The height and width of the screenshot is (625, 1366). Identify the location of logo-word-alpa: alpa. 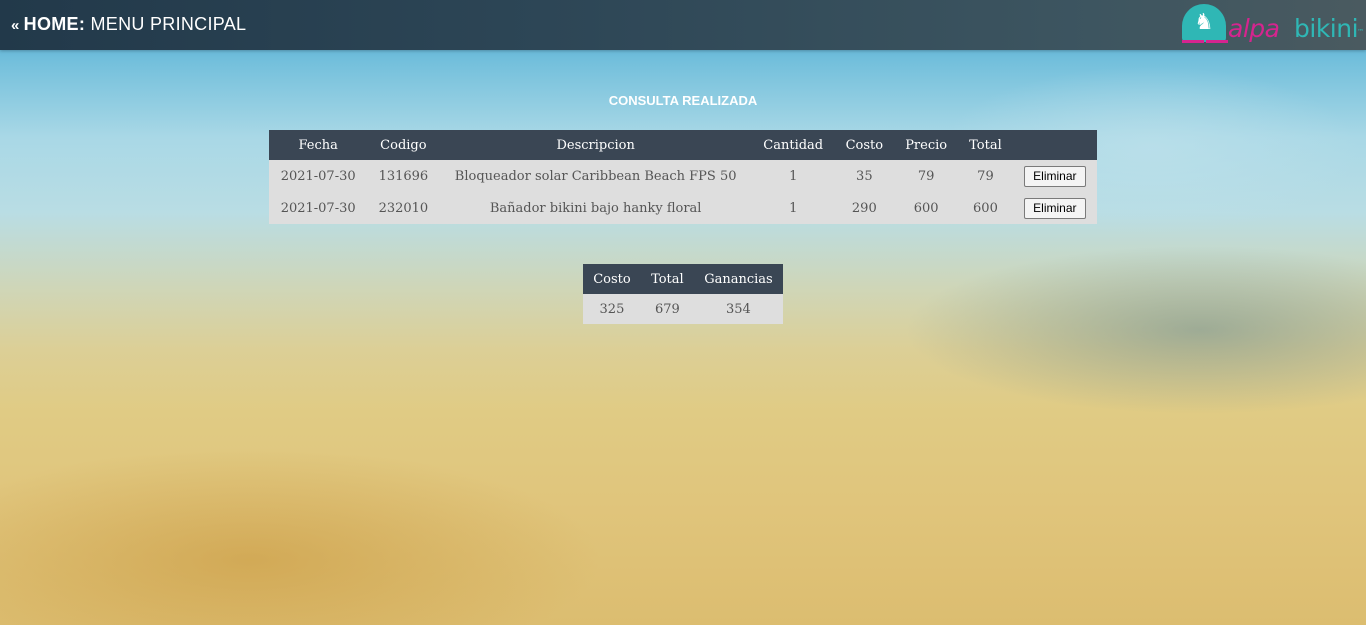
(1254, 28).